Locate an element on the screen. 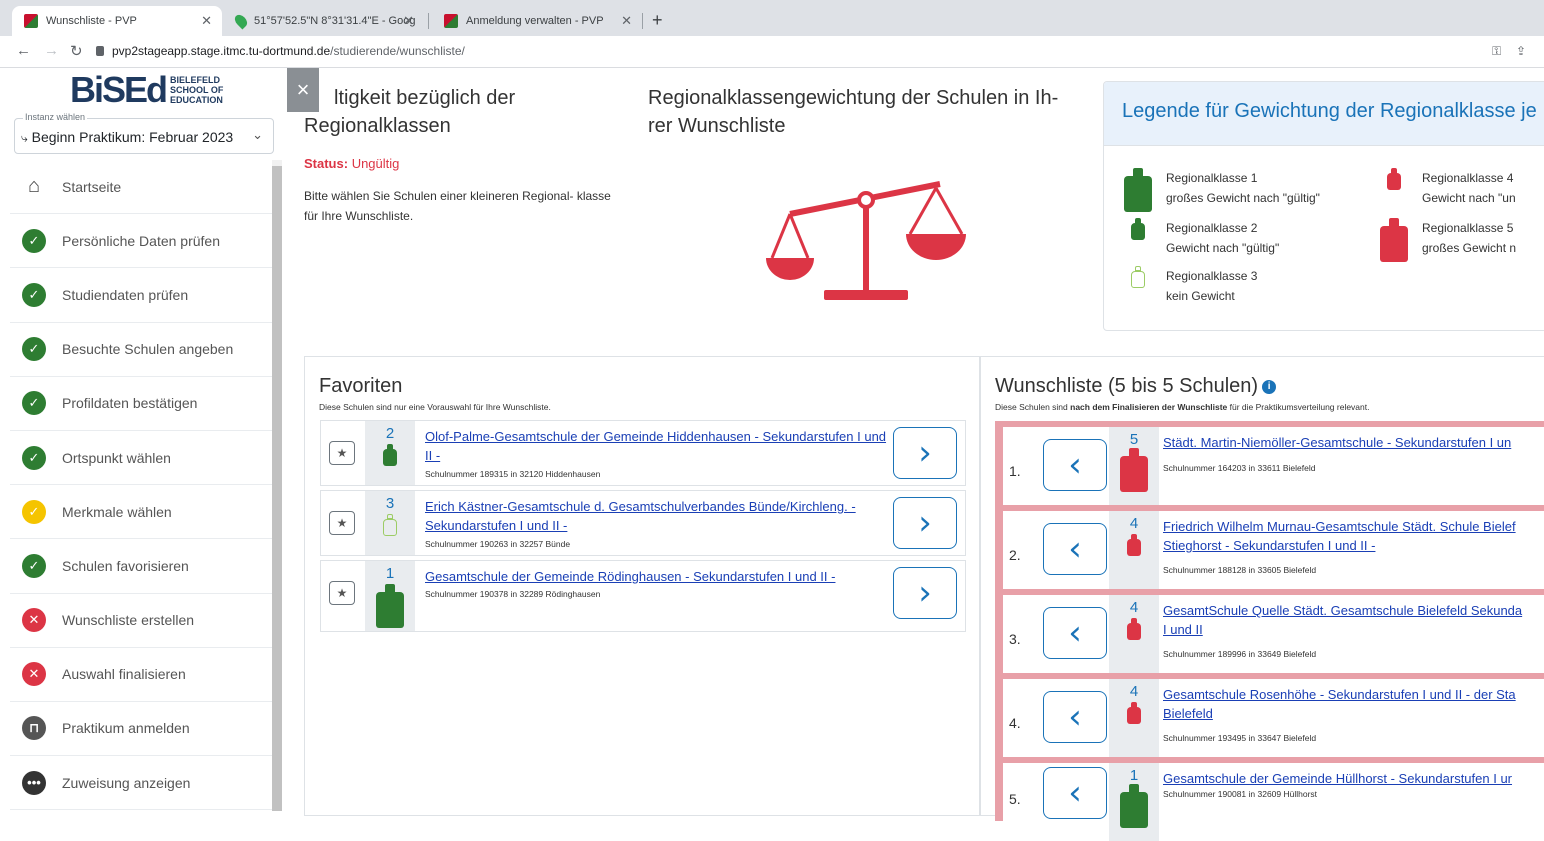  tab-wunschliste: Wunschliste - PVP ✕ is located at coordinates (117, 21).